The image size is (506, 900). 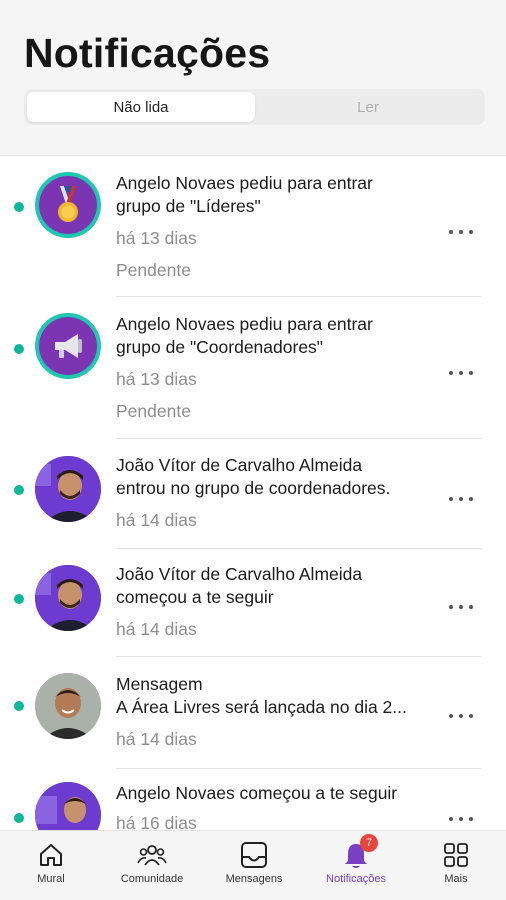 I want to click on tab-label: Mensagens, so click(x=254, y=879).